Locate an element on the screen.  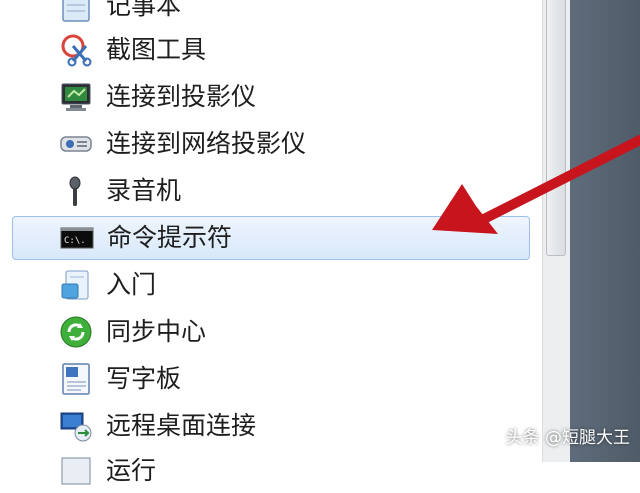
menu-item-connect-network-projector: 连接到网络投影仪 is located at coordinates (271, 144).